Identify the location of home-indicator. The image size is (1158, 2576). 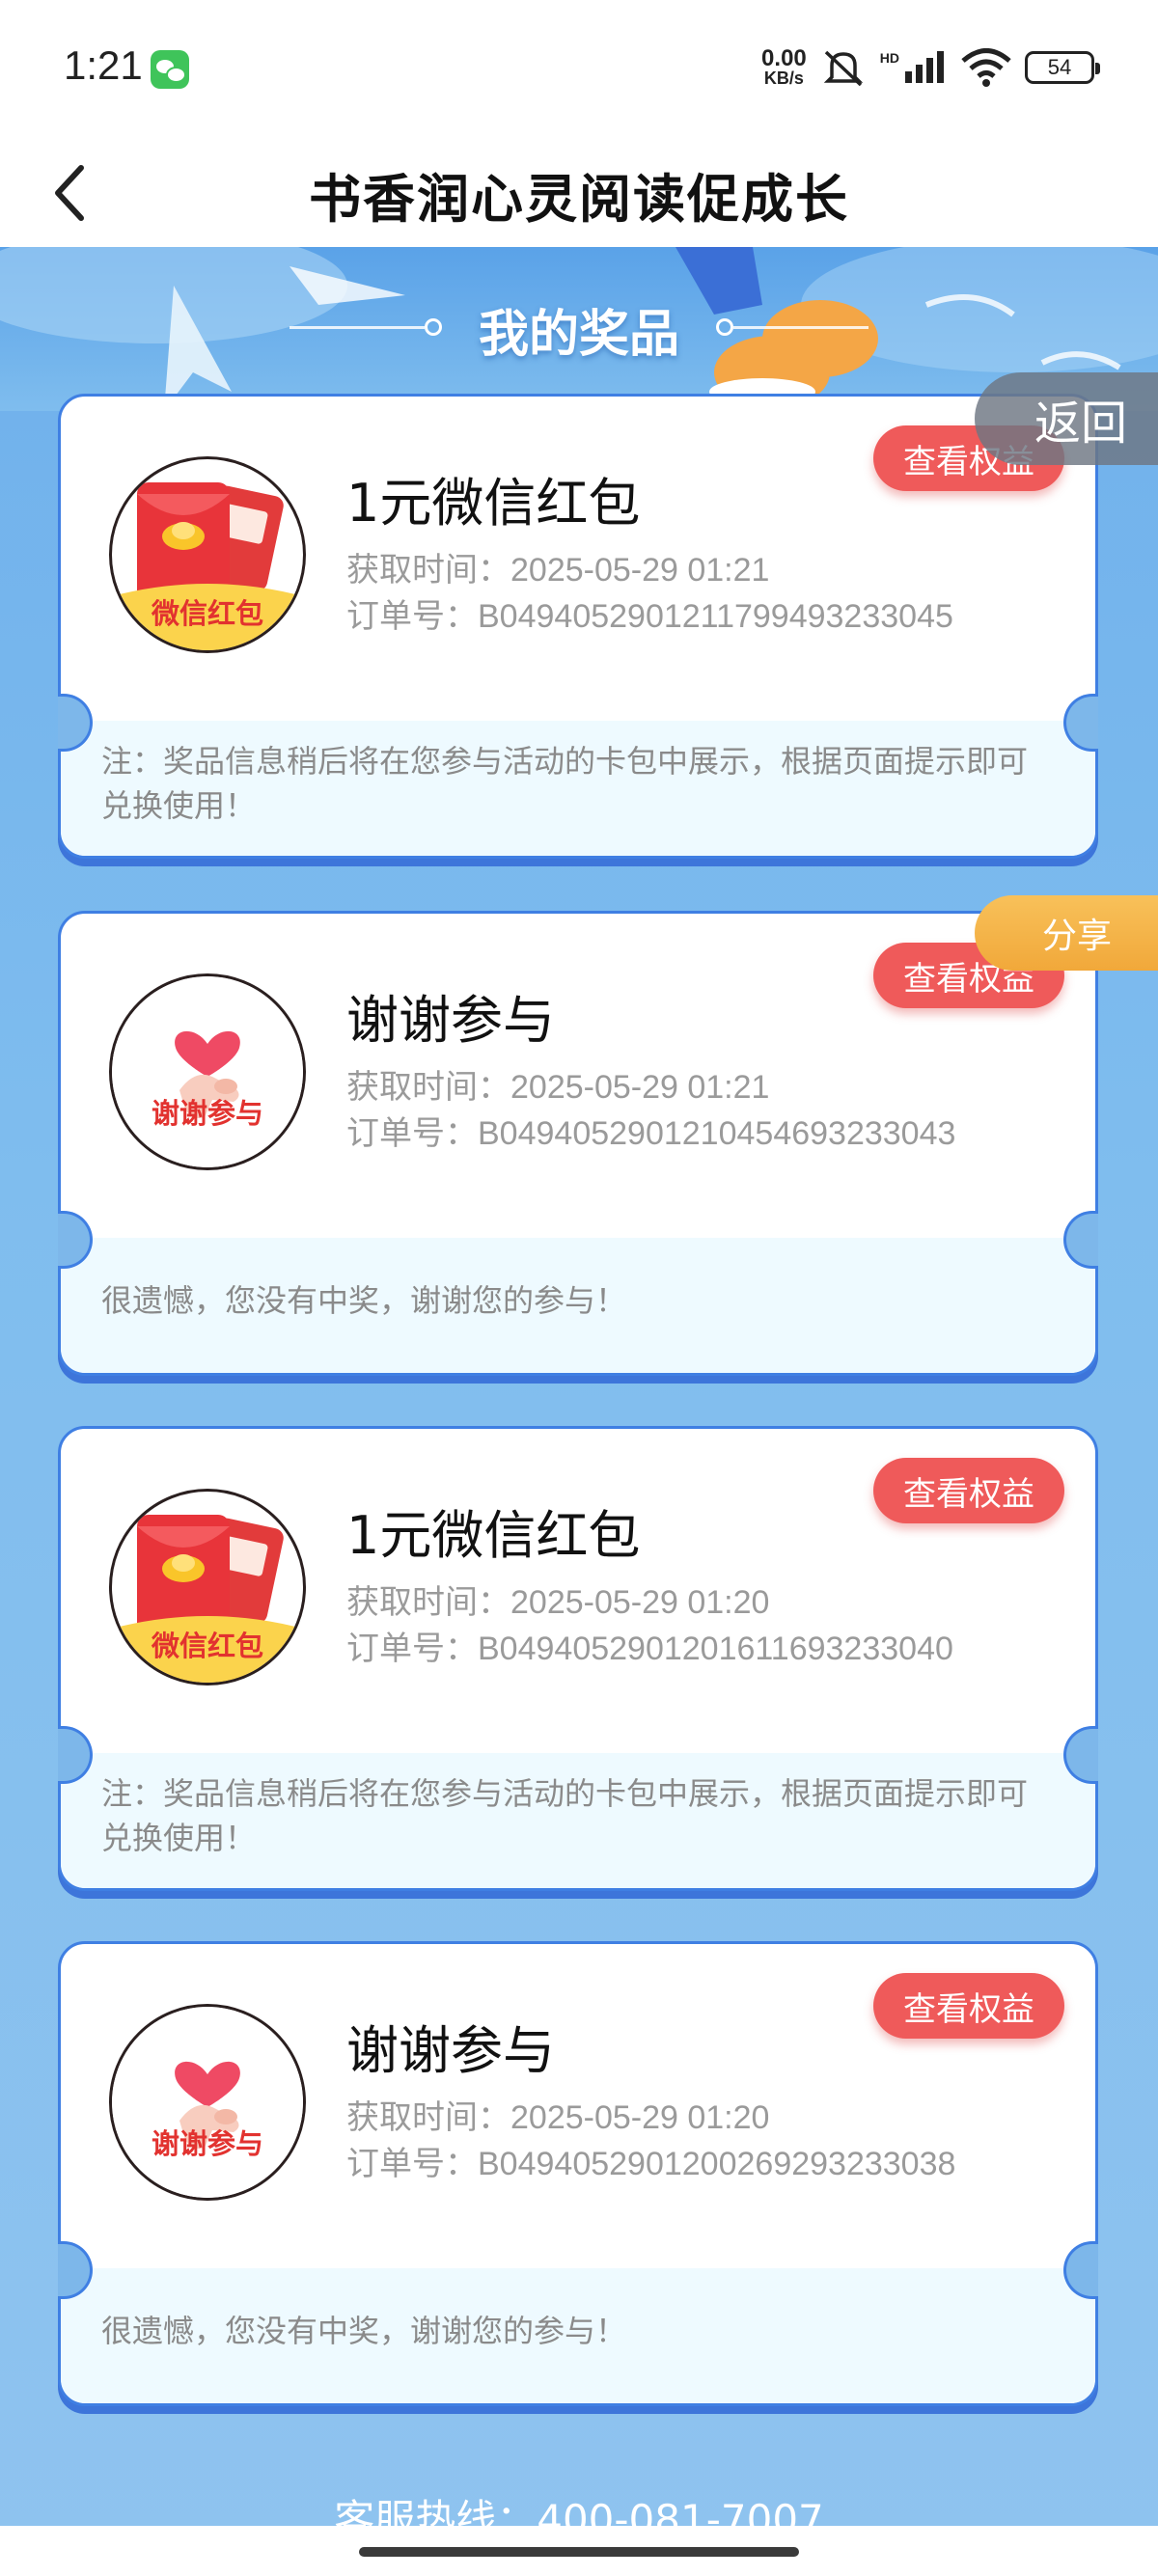
(579, 2552).